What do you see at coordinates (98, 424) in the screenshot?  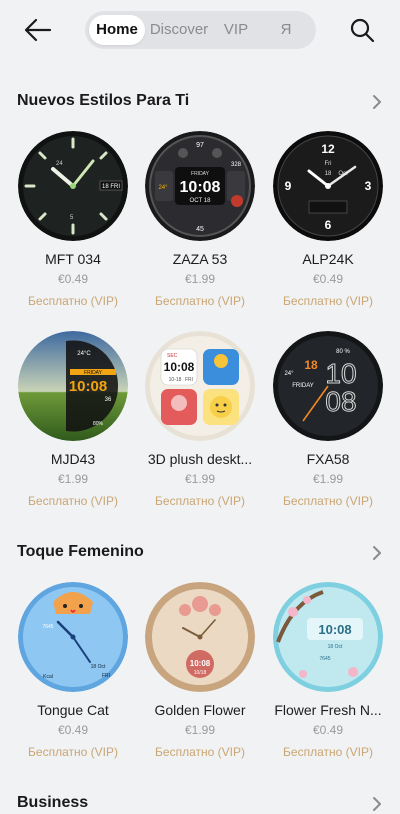 I see `svg-text: 80%` at bounding box center [98, 424].